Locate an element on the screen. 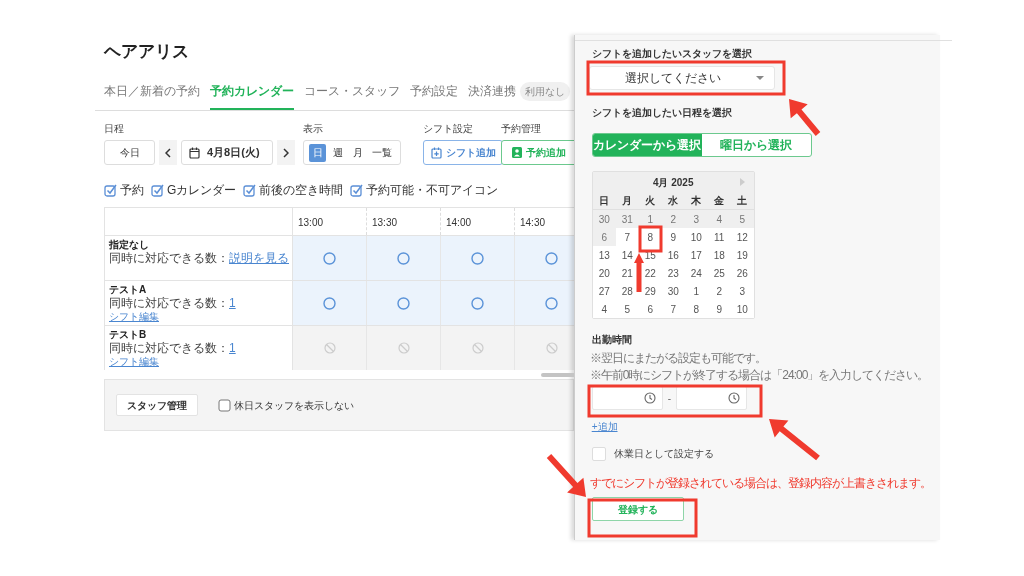  highlight-frame is located at coordinates (650, 239).